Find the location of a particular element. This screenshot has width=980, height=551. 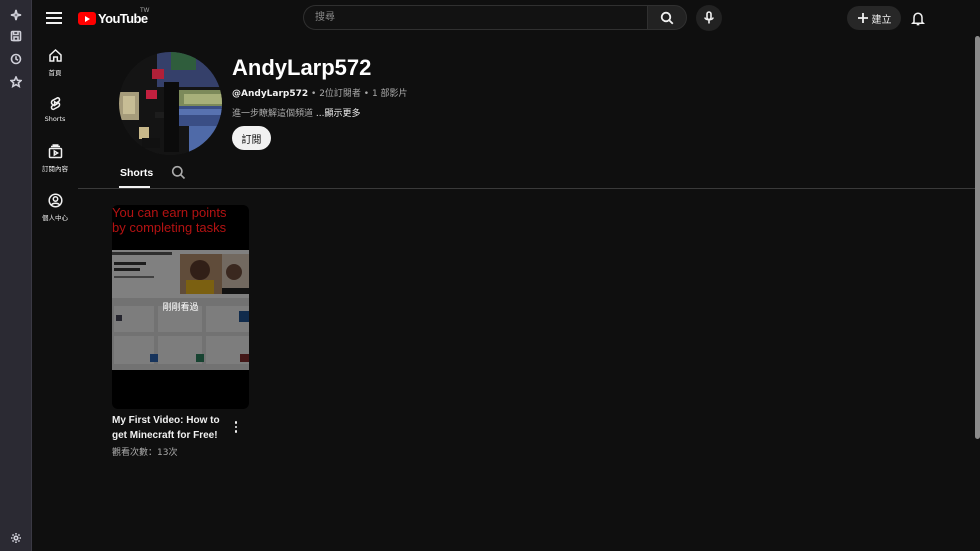

star-icon is located at coordinates (16, 82).